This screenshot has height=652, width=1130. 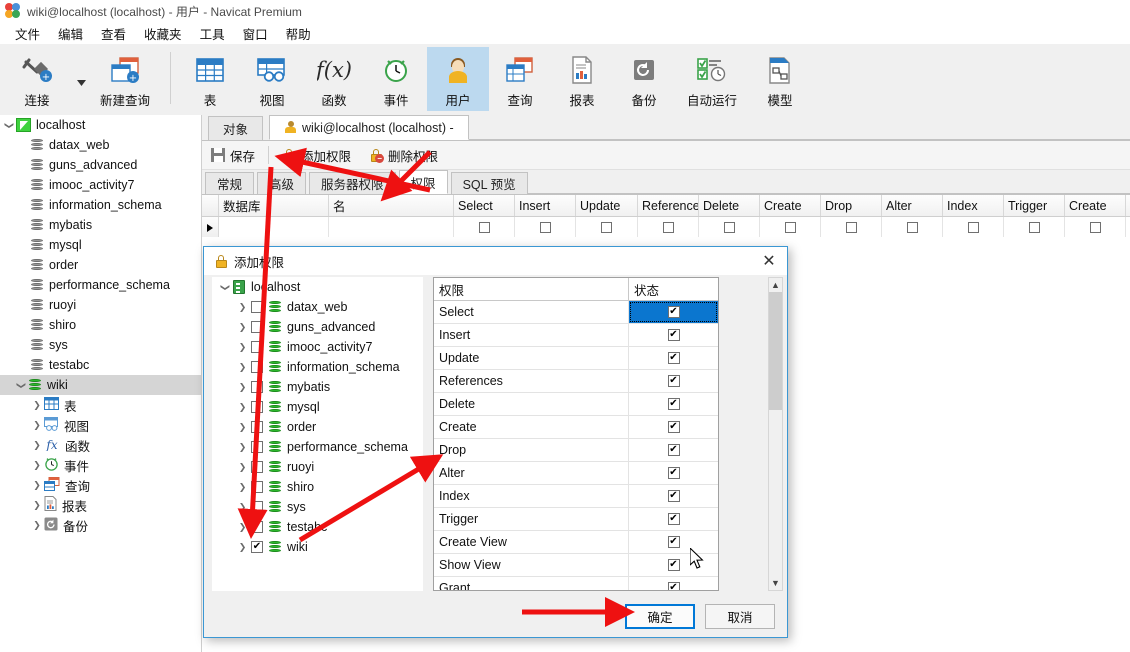 What do you see at coordinates (317, 467) in the screenshot?
I see `dialog-tree-item: ❯ ruoyi` at bounding box center [317, 467].